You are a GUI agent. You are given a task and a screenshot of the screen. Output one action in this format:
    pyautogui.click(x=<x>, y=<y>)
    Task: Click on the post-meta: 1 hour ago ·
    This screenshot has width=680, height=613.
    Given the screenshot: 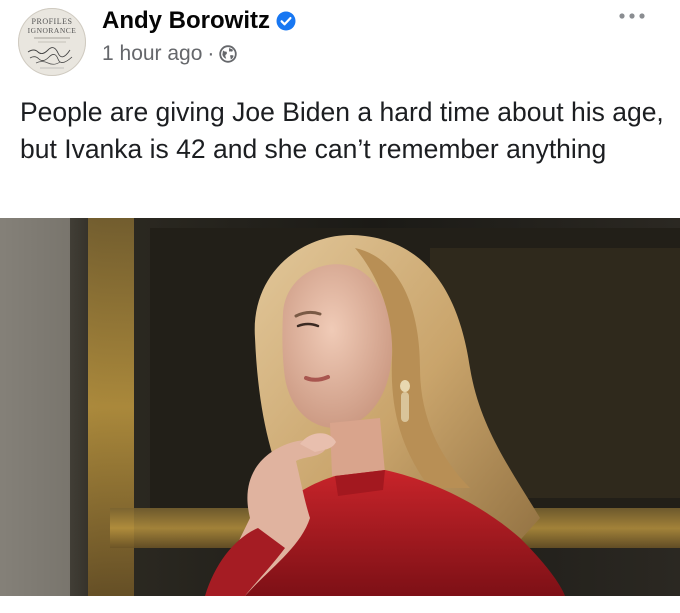 What is the action you would take?
    pyautogui.click(x=170, y=54)
    